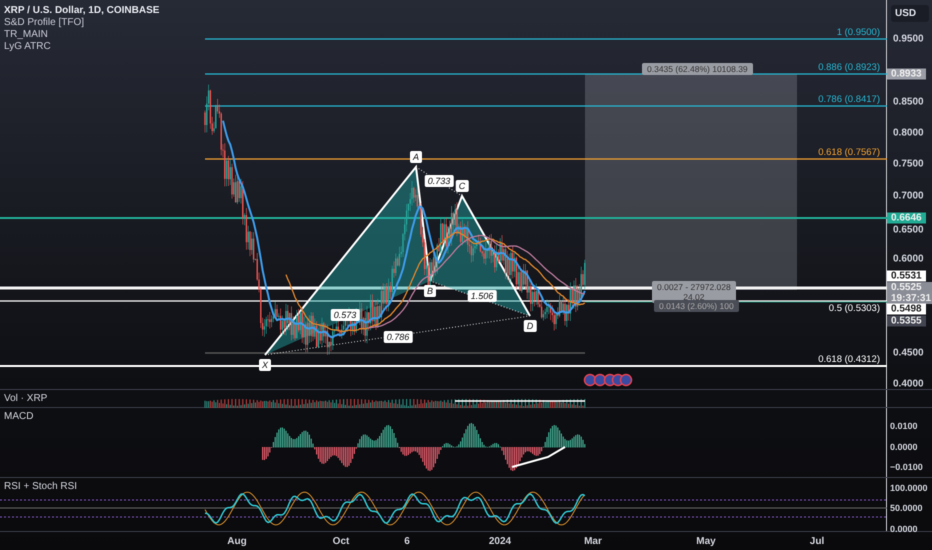 The height and width of the screenshot is (550, 932). What do you see at coordinates (908, 259) in the screenshot?
I see `price-tick: 0.6000` at bounding box center [908, 259].